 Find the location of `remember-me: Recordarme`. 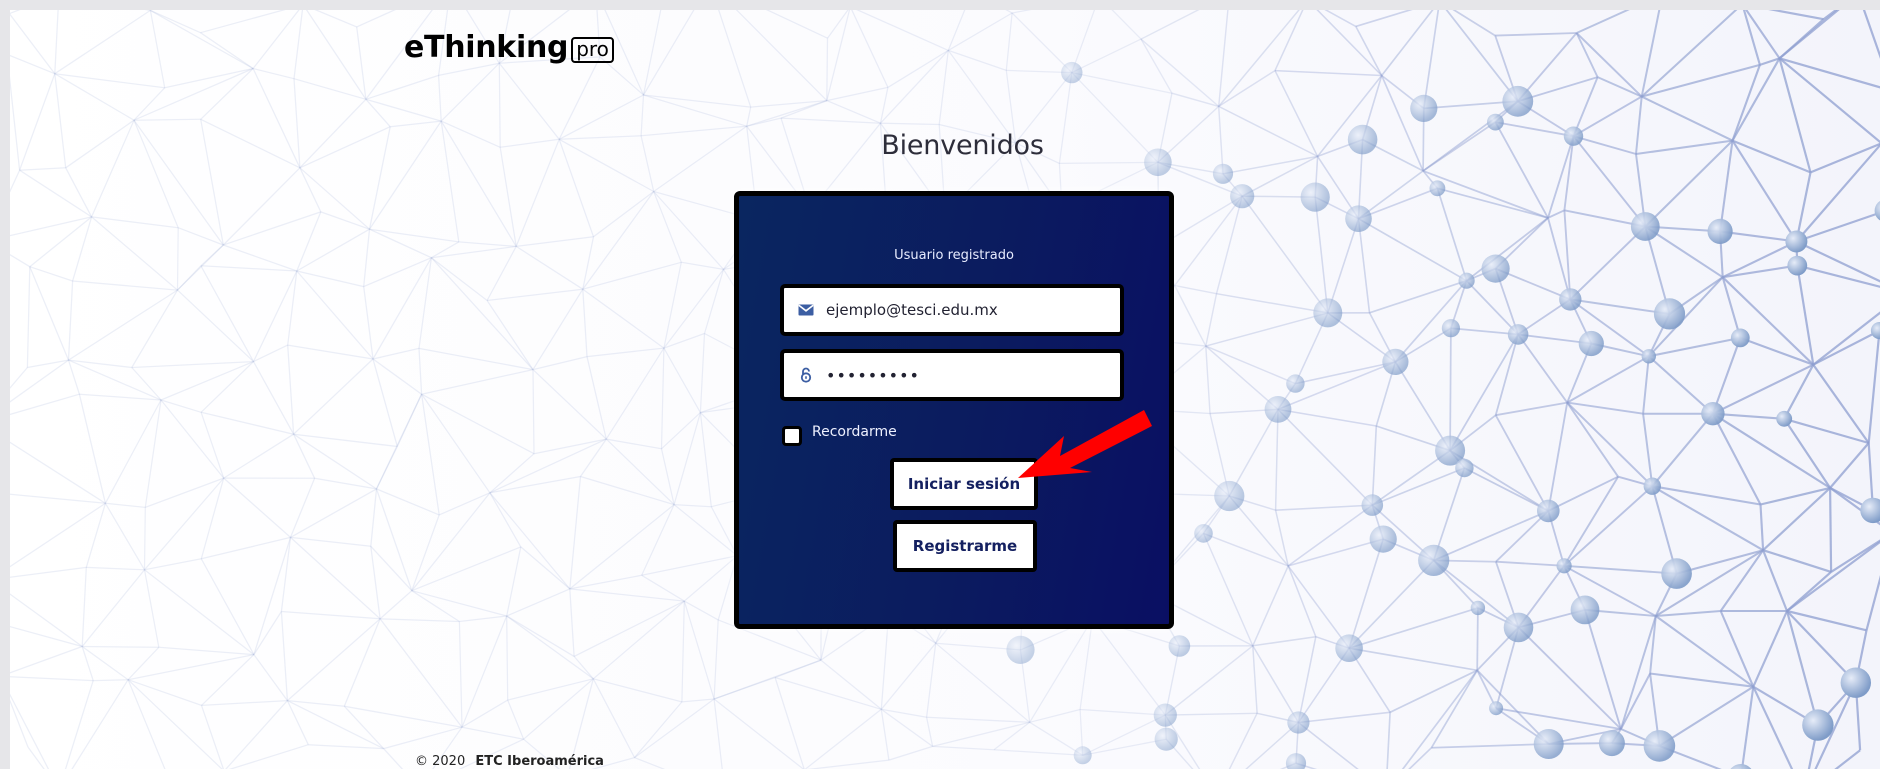

remember-me: Recordarme is located at coordinates (839, 434).